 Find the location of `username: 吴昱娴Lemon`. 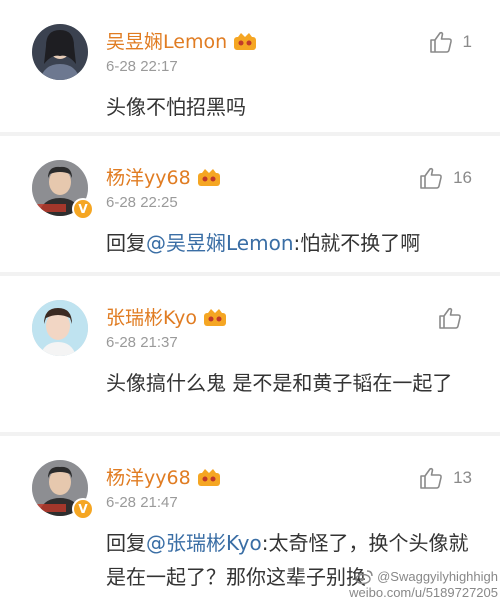

username: 吴昱娴Lemon is located at coordinates (166, 42).